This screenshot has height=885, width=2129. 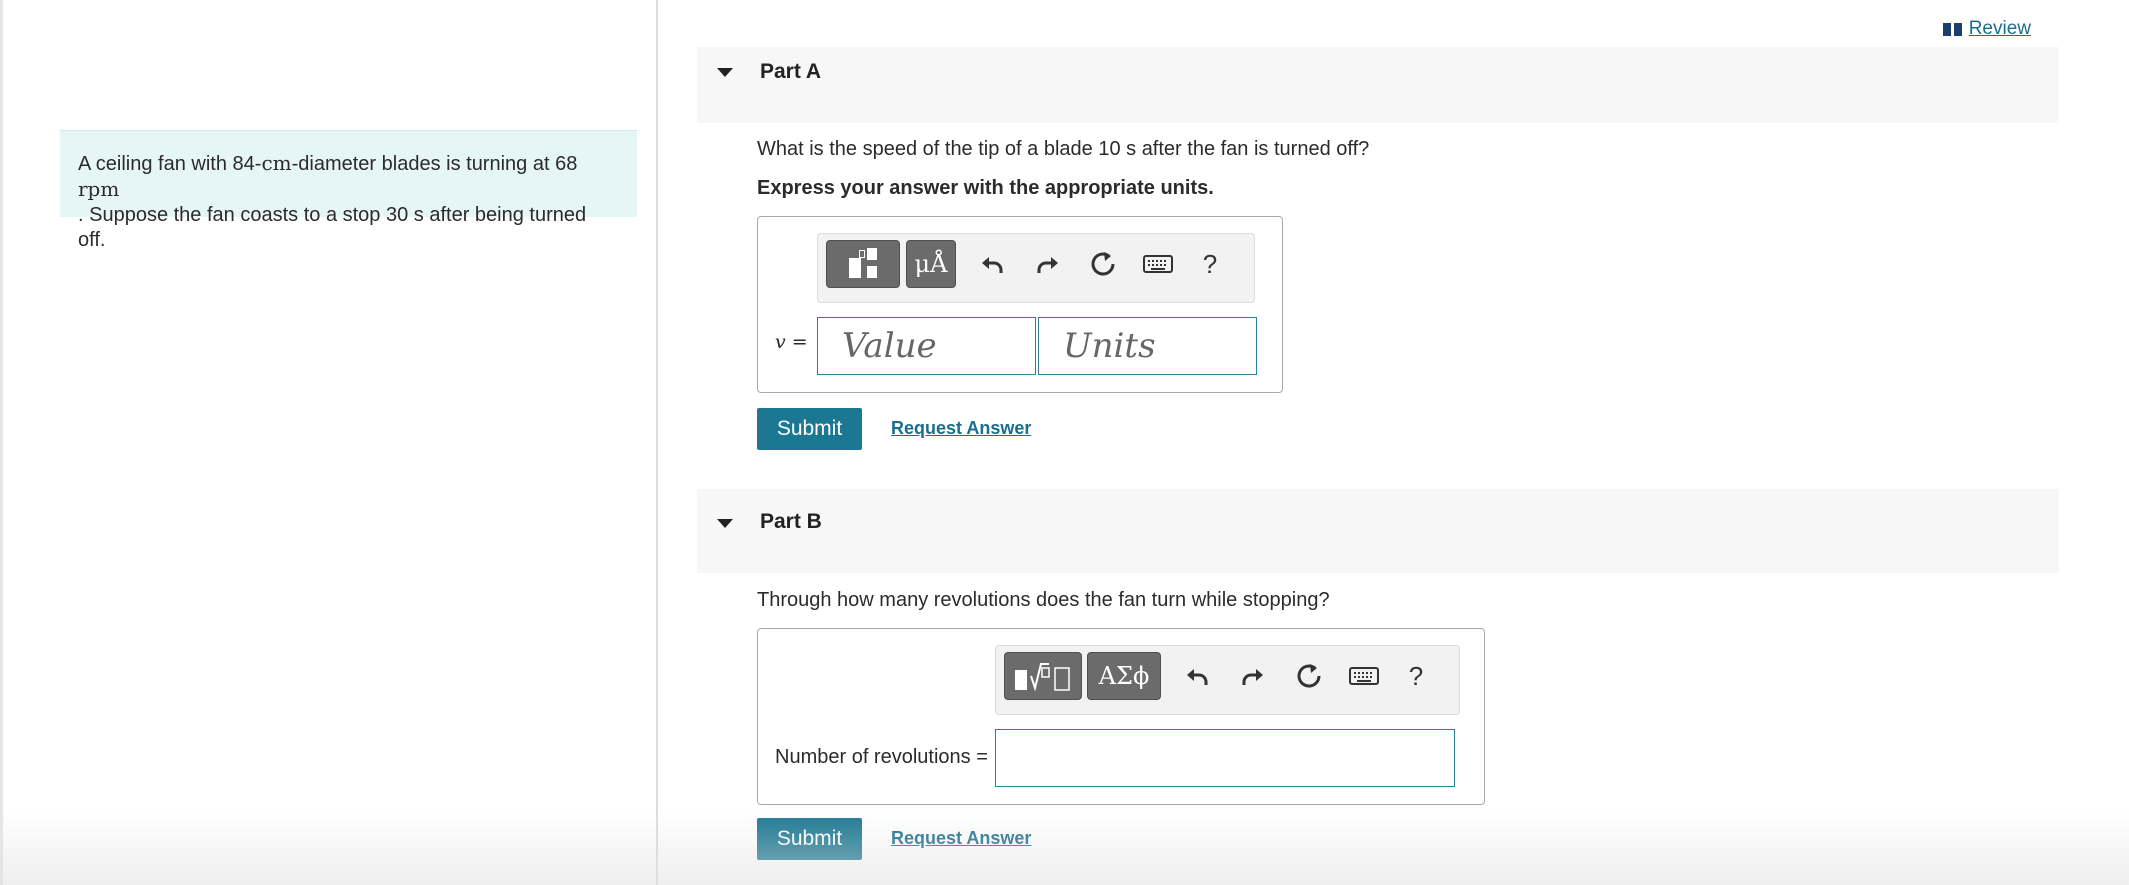 What do you see at coordinates (961, 838) in the screenshot?
I see `part-b-request-answer-link: Request Answer` at bounding box center [961, 838].